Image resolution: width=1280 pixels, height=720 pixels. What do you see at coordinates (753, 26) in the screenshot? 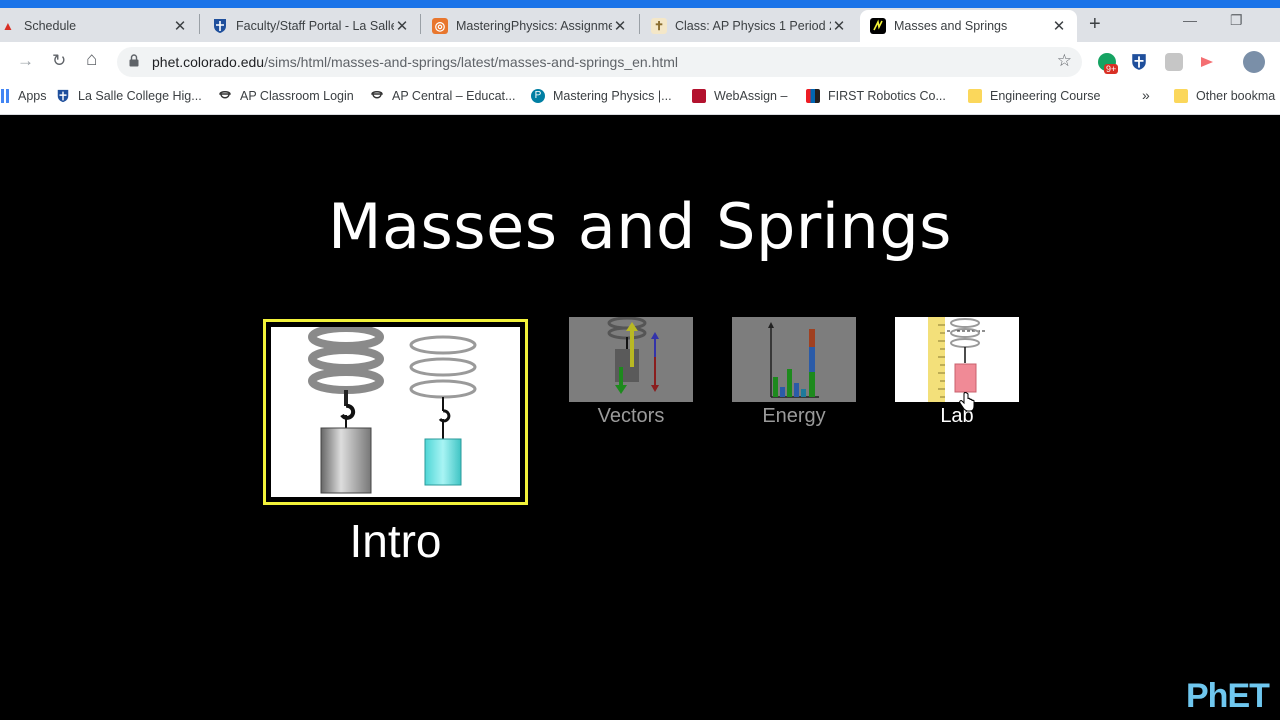
I see `tab-title: Class: AP Physics 1 Period 2` at bounding box center [753, 26].